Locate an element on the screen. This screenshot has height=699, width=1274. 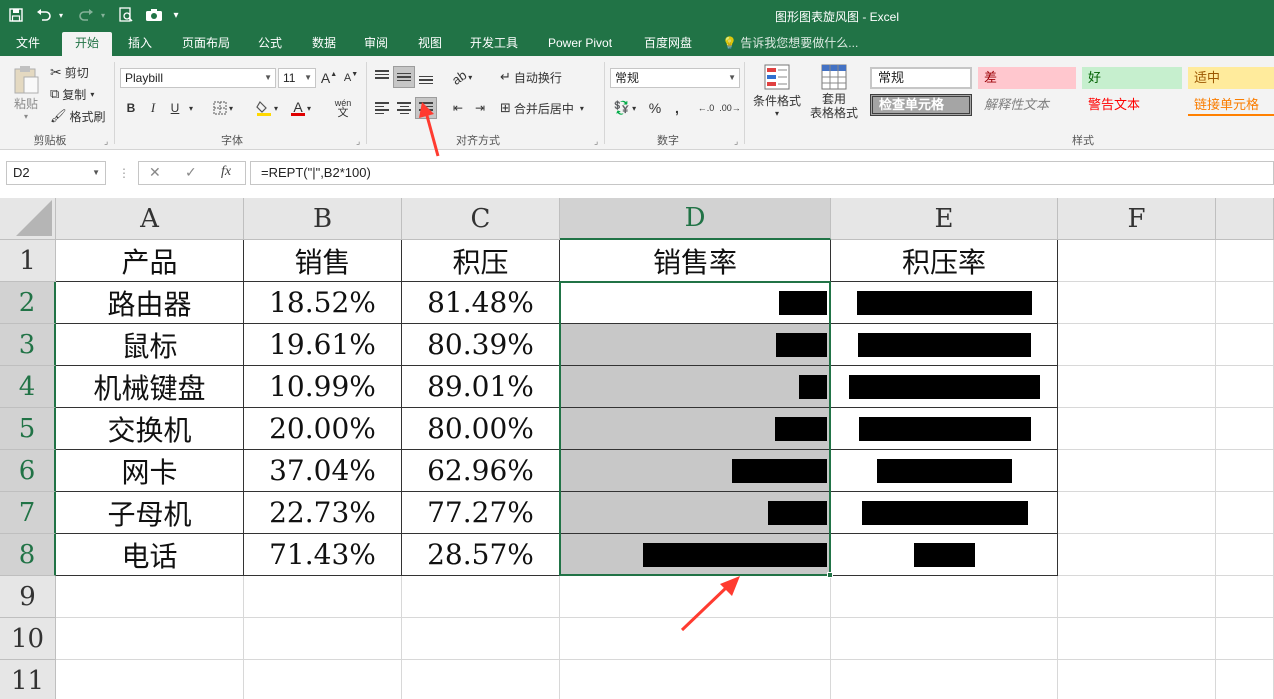
orientation-button: ab ▾ is located at coordinates (462, 77).